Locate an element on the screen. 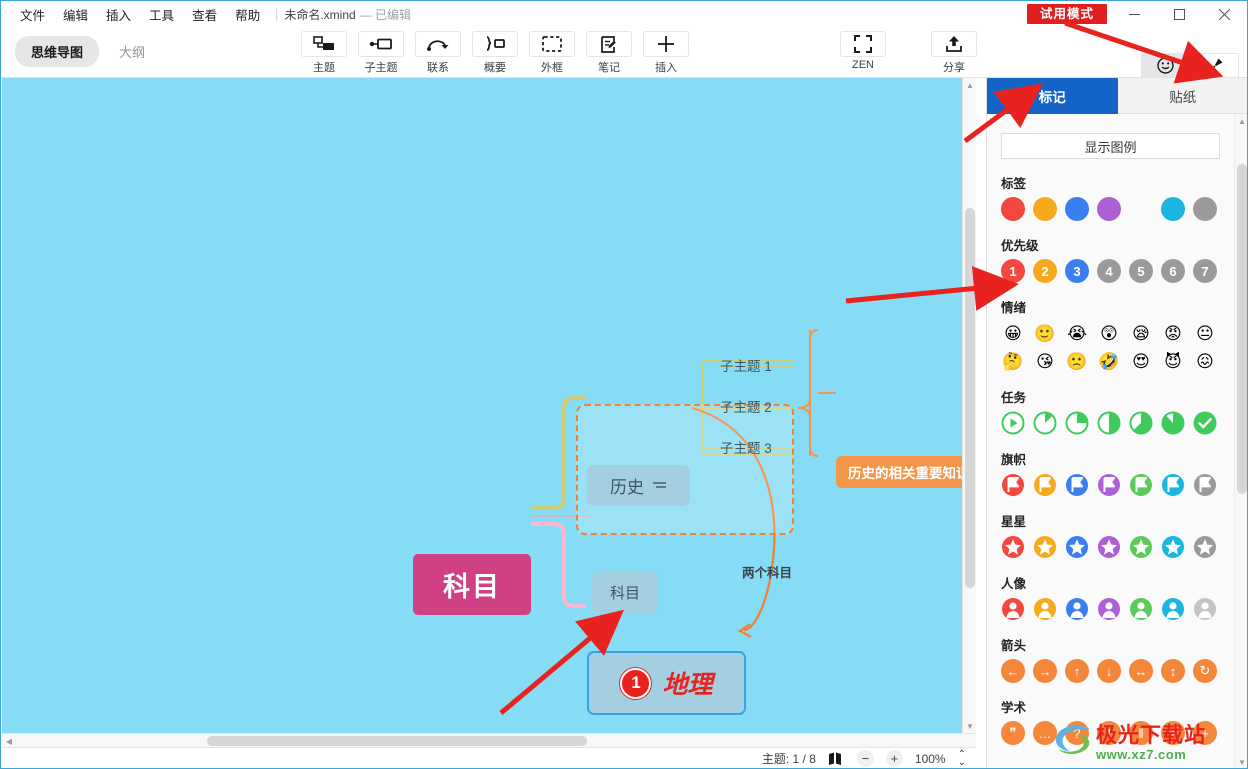 Image resolution: width=1248 pixels, height=769 pixels. star-cyan-icon is located at coordinates (1173, 547).